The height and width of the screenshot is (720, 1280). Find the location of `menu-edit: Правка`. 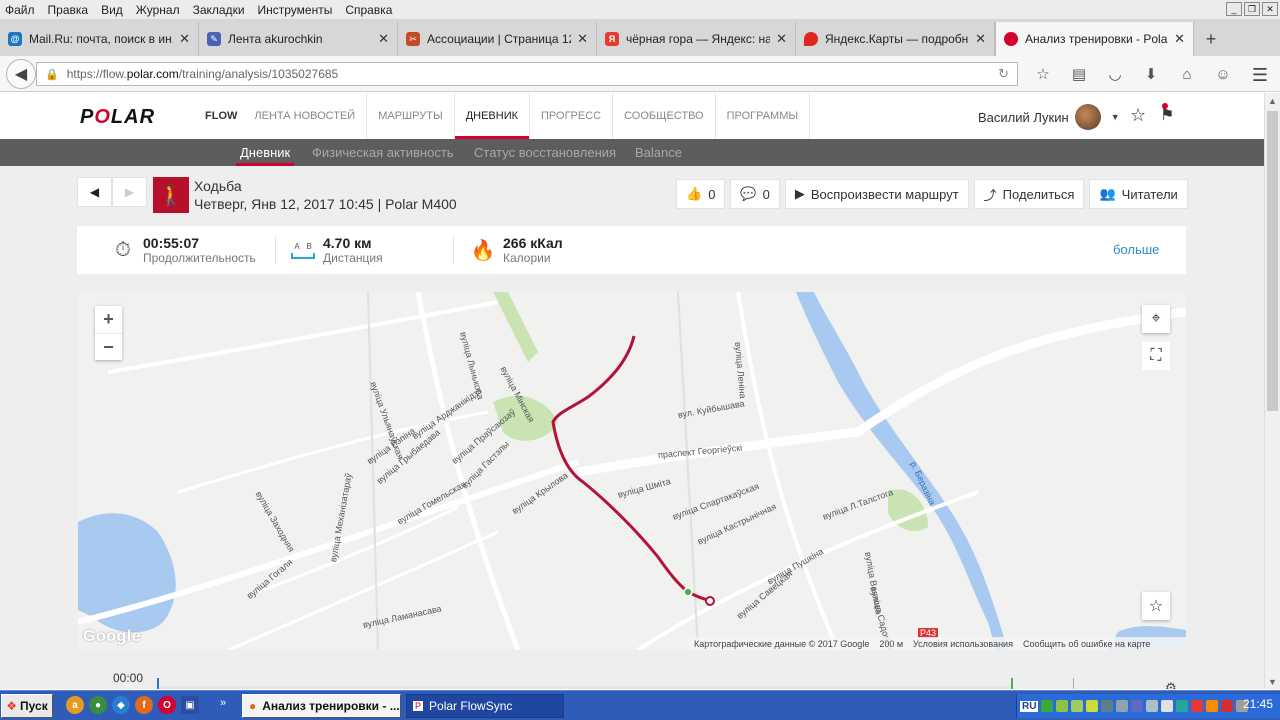

menu-edit: Правка is located at coordinates (70, 10).